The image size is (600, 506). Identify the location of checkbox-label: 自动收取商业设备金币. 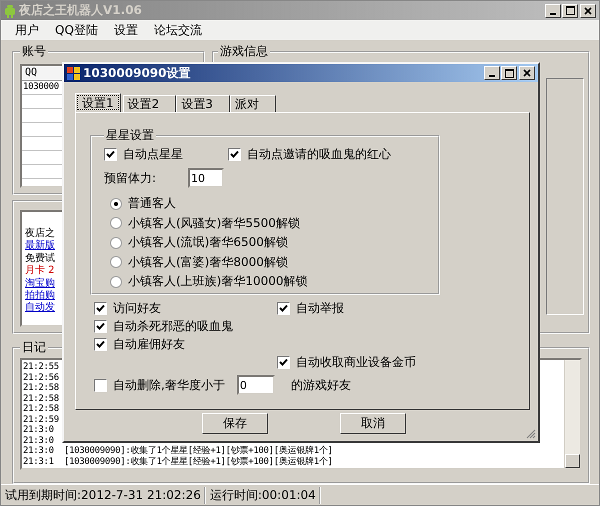
(356, 362).